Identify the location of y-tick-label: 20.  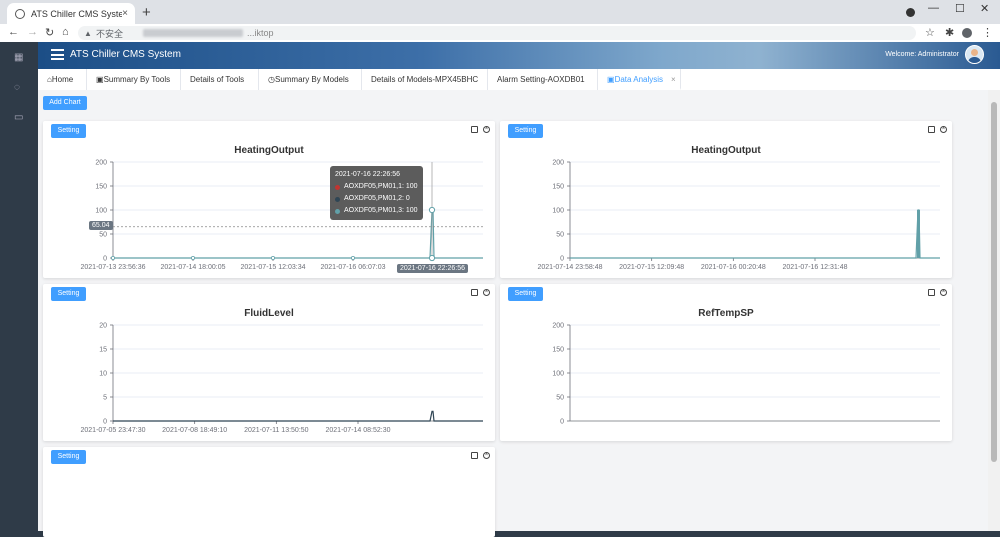
(103, 326).